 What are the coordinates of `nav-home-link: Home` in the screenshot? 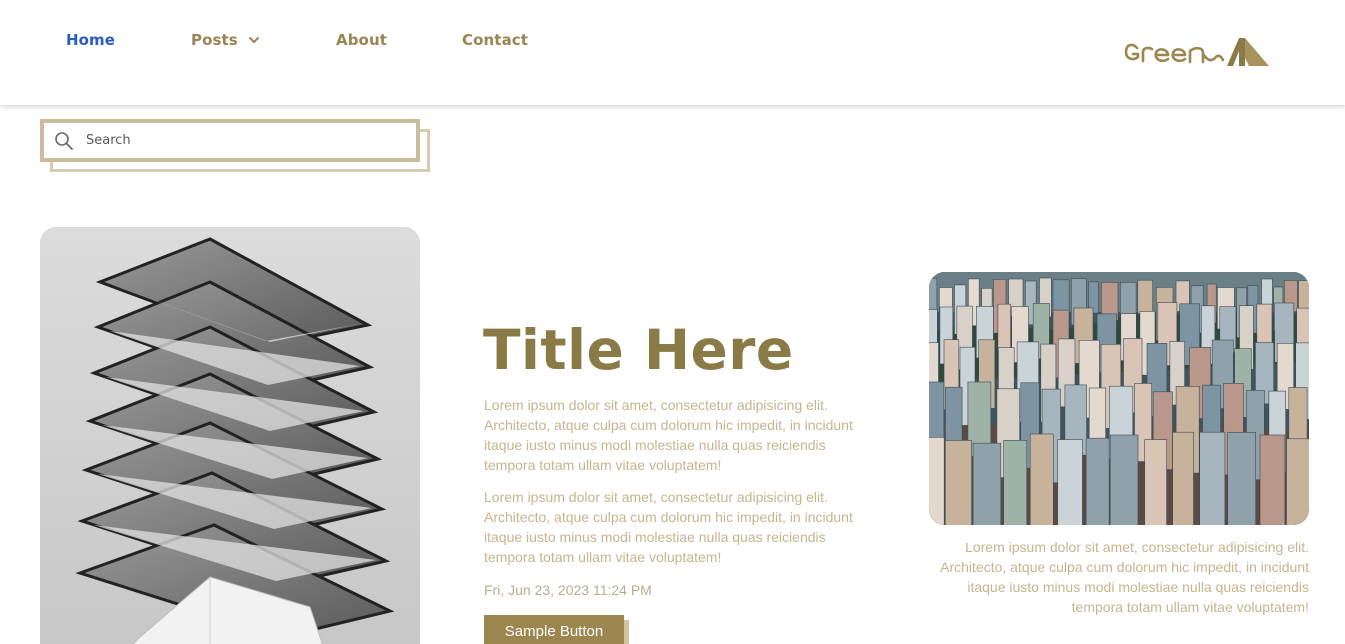 It's located at (90, 40).